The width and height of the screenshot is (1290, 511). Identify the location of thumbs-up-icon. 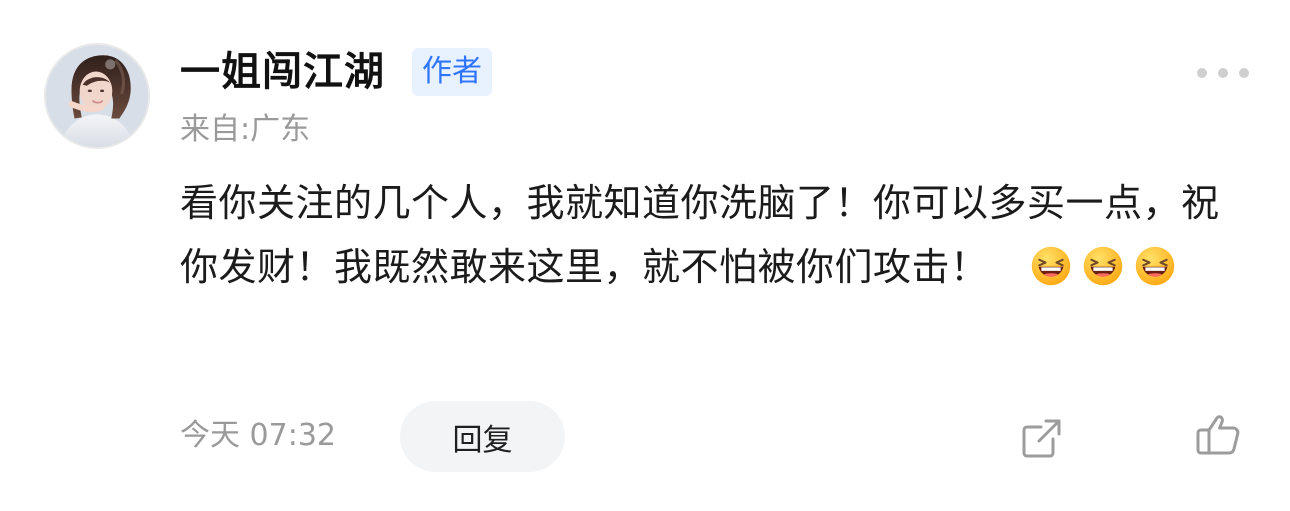
(1218, 435).